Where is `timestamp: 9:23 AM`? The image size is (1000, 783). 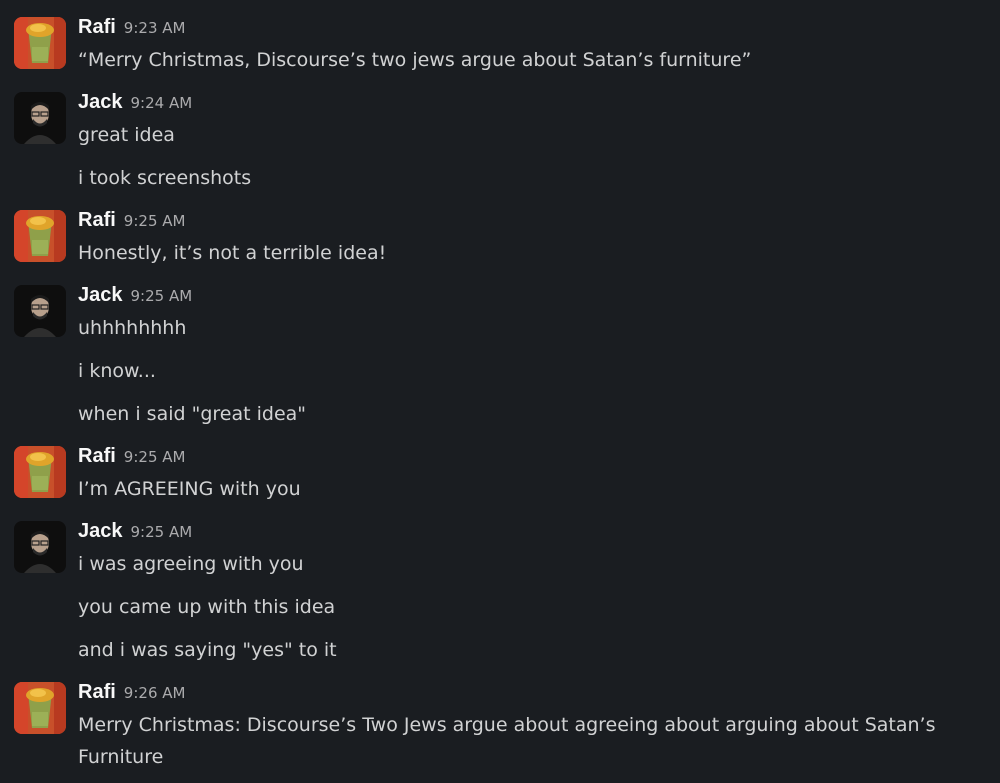 timestamp: 9:23 AM is located at coordinates (155, 28).